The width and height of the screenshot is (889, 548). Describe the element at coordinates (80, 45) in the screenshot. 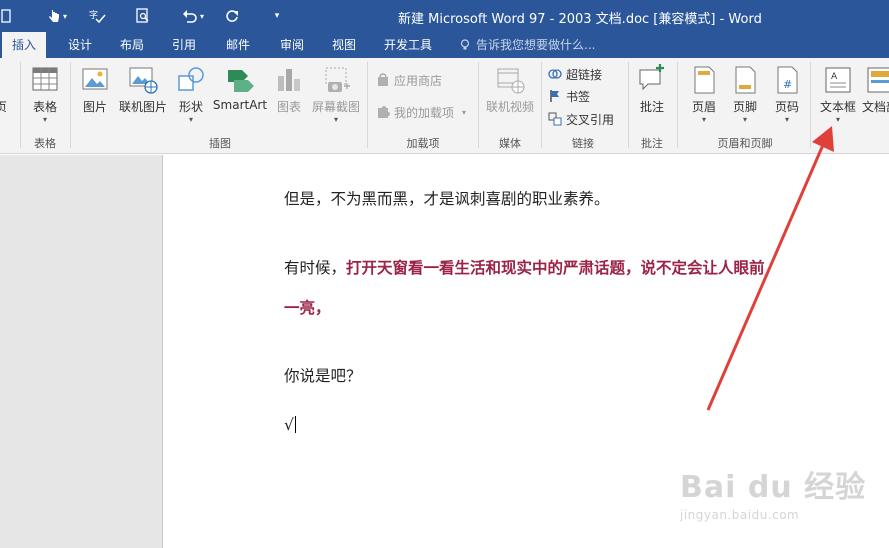

I see `tab-design: 设计` at that location.